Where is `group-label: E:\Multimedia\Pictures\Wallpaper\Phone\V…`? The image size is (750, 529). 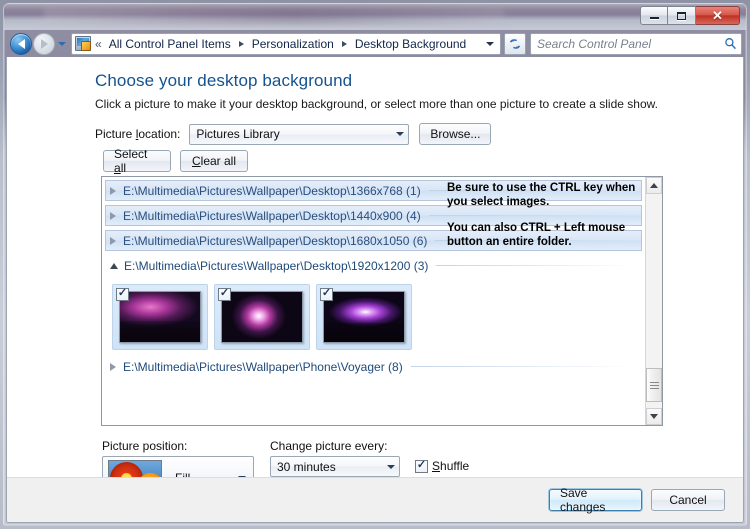
group-label: E:\Multimedia\Pictures\Wallpaper\Phone\V… is located at coordinates (263, 366).